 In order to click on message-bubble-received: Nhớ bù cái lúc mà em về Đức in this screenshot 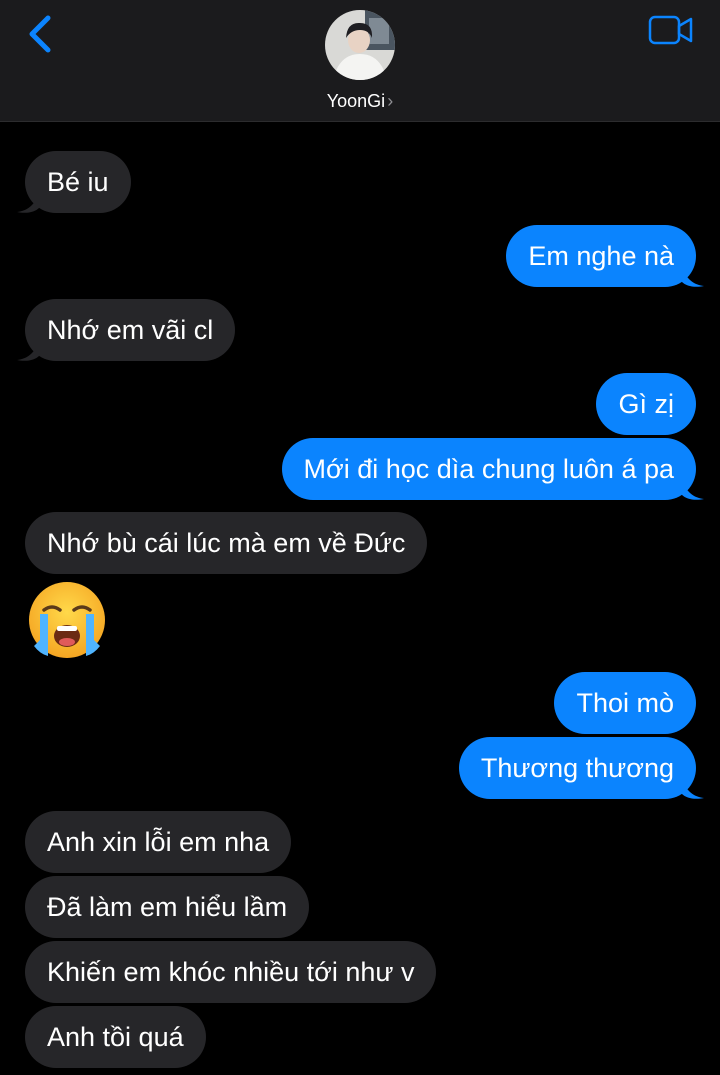, I will do `click(226, 543)`.